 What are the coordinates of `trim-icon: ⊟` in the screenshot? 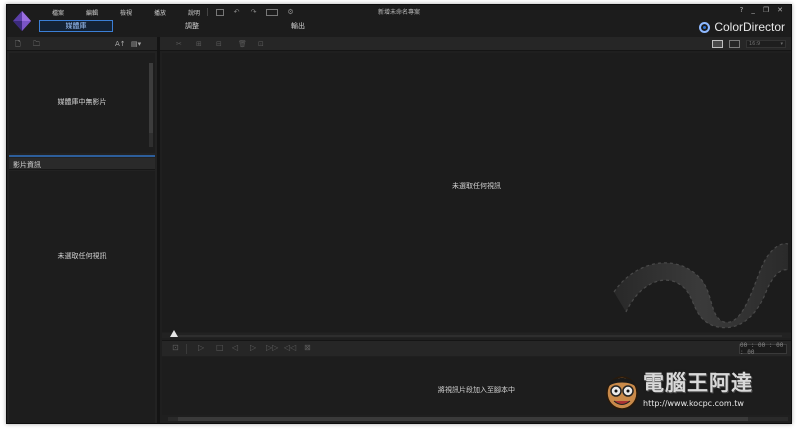 It's located at (219, 44).